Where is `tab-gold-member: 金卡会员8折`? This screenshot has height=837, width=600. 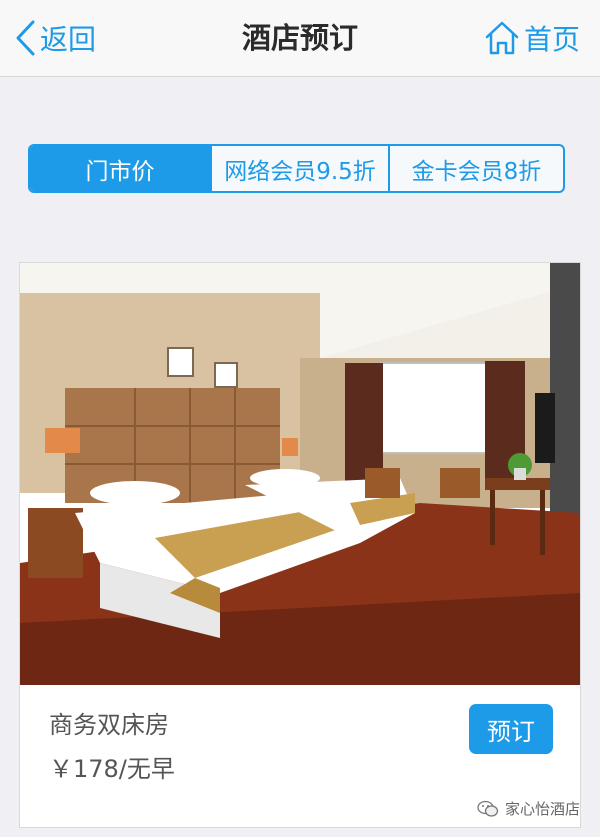 tab-gold-member: 金卡会员8折 is located at coordinates (475, 168).